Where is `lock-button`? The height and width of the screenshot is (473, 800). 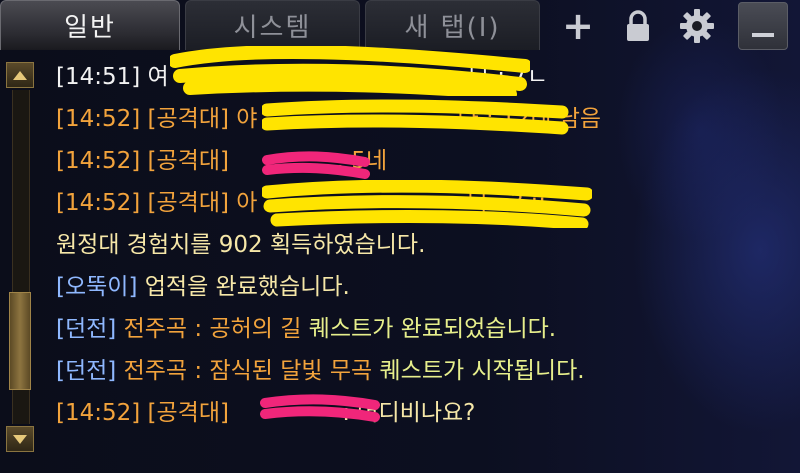
lock-button is located at coordinates (638, 26).